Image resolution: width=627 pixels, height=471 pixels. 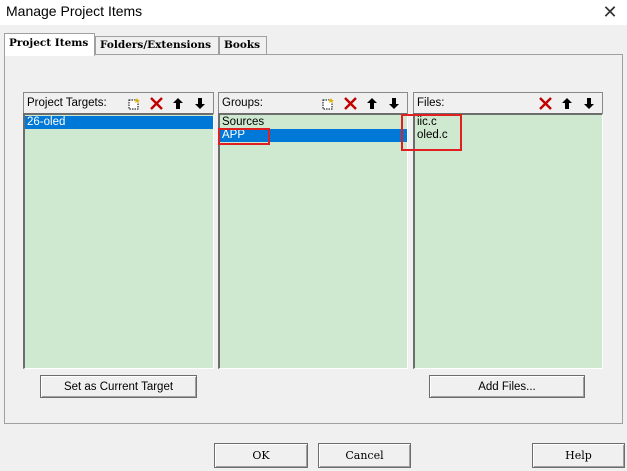 I want to click on window-title: Manage Project Items, so click(x=74, y=11).